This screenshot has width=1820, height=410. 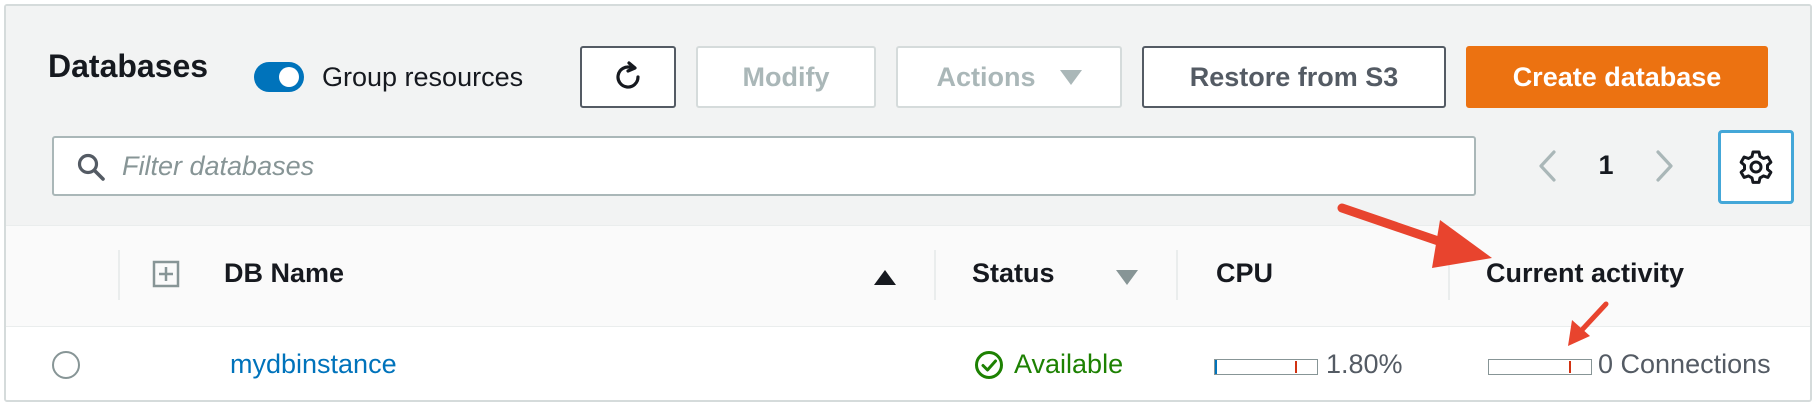 What do you see at coordinates (989, 364) in the screenshot?
I see `check-circle-icon` at bounding box center [989, 364].